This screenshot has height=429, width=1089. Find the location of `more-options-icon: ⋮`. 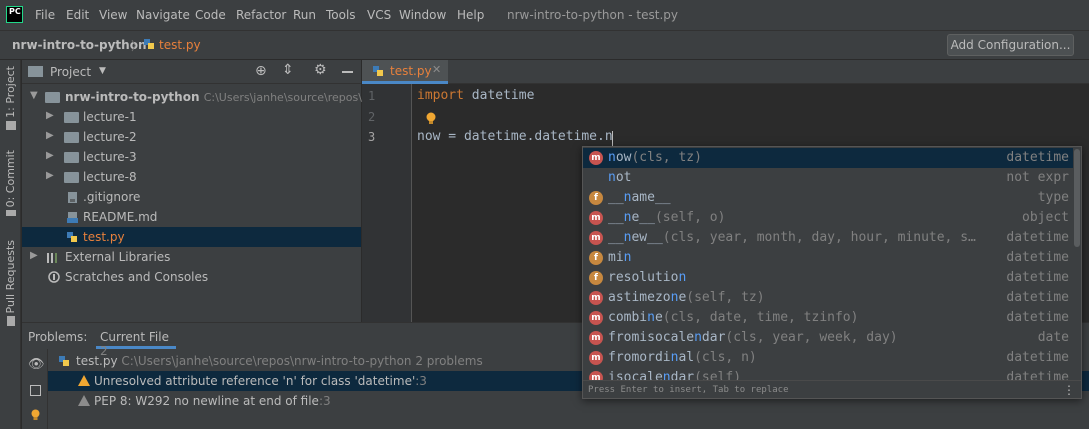

more-options-icon: ⋮ is located at coordinates (1069, 390).